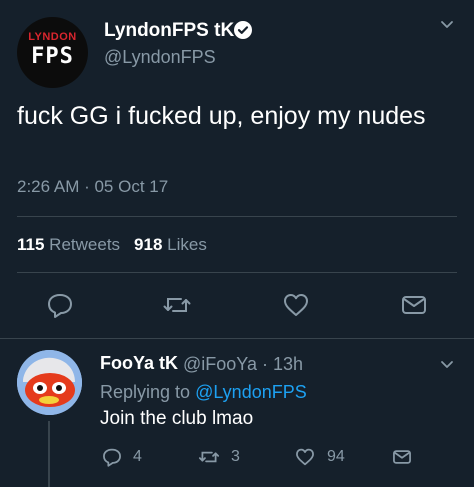 This screenshot has height=487, width=474. I want to click on author-display-name: LyndonFPS tK, so click(169, 31).